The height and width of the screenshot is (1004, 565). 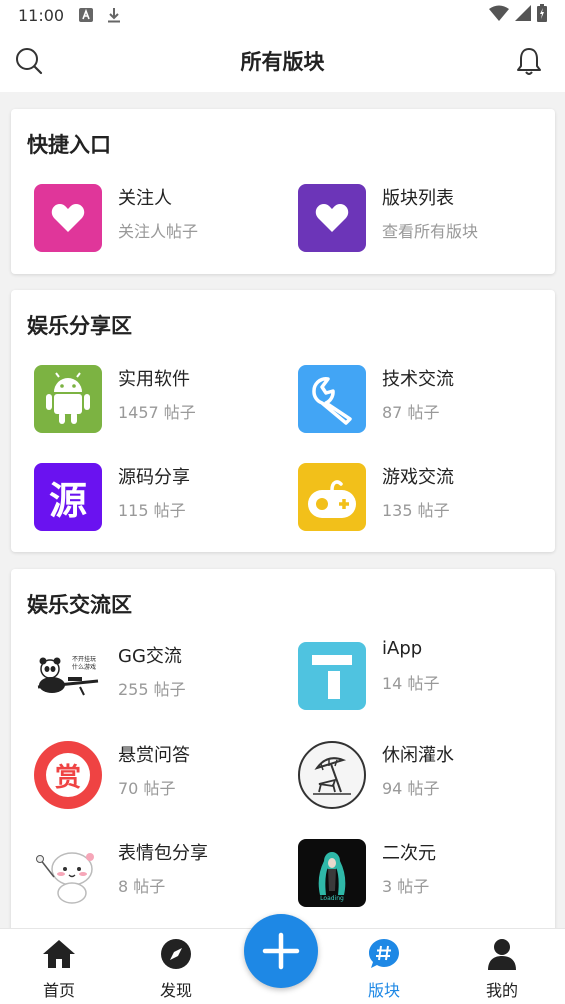 What do you see at coordinates (332, 873) in the screenshot?
I see `anime-girl-icon: Loading` at bounding box center [332, 873].